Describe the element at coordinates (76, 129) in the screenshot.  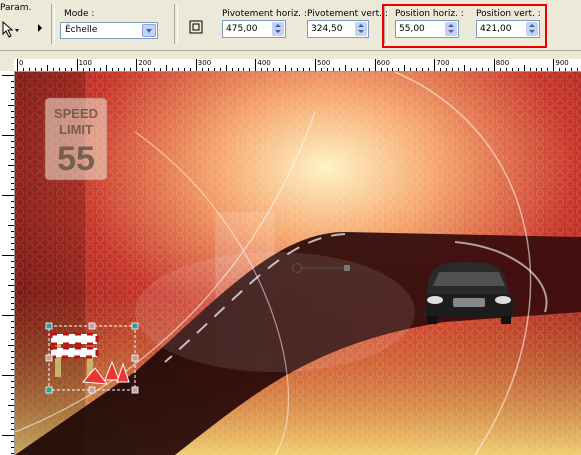
I see `sign-line-2: LIMIT` at that location.